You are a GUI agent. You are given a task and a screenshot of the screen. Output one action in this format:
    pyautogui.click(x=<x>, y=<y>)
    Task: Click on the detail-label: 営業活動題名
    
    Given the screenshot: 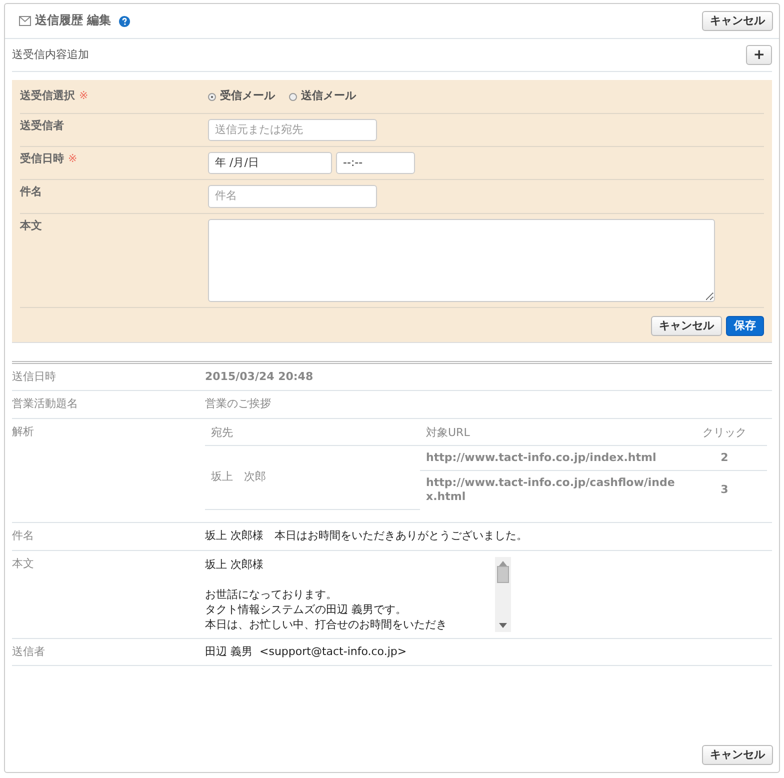 What is the action you would take?
    pyautogui.click(x=45, y=404)
    